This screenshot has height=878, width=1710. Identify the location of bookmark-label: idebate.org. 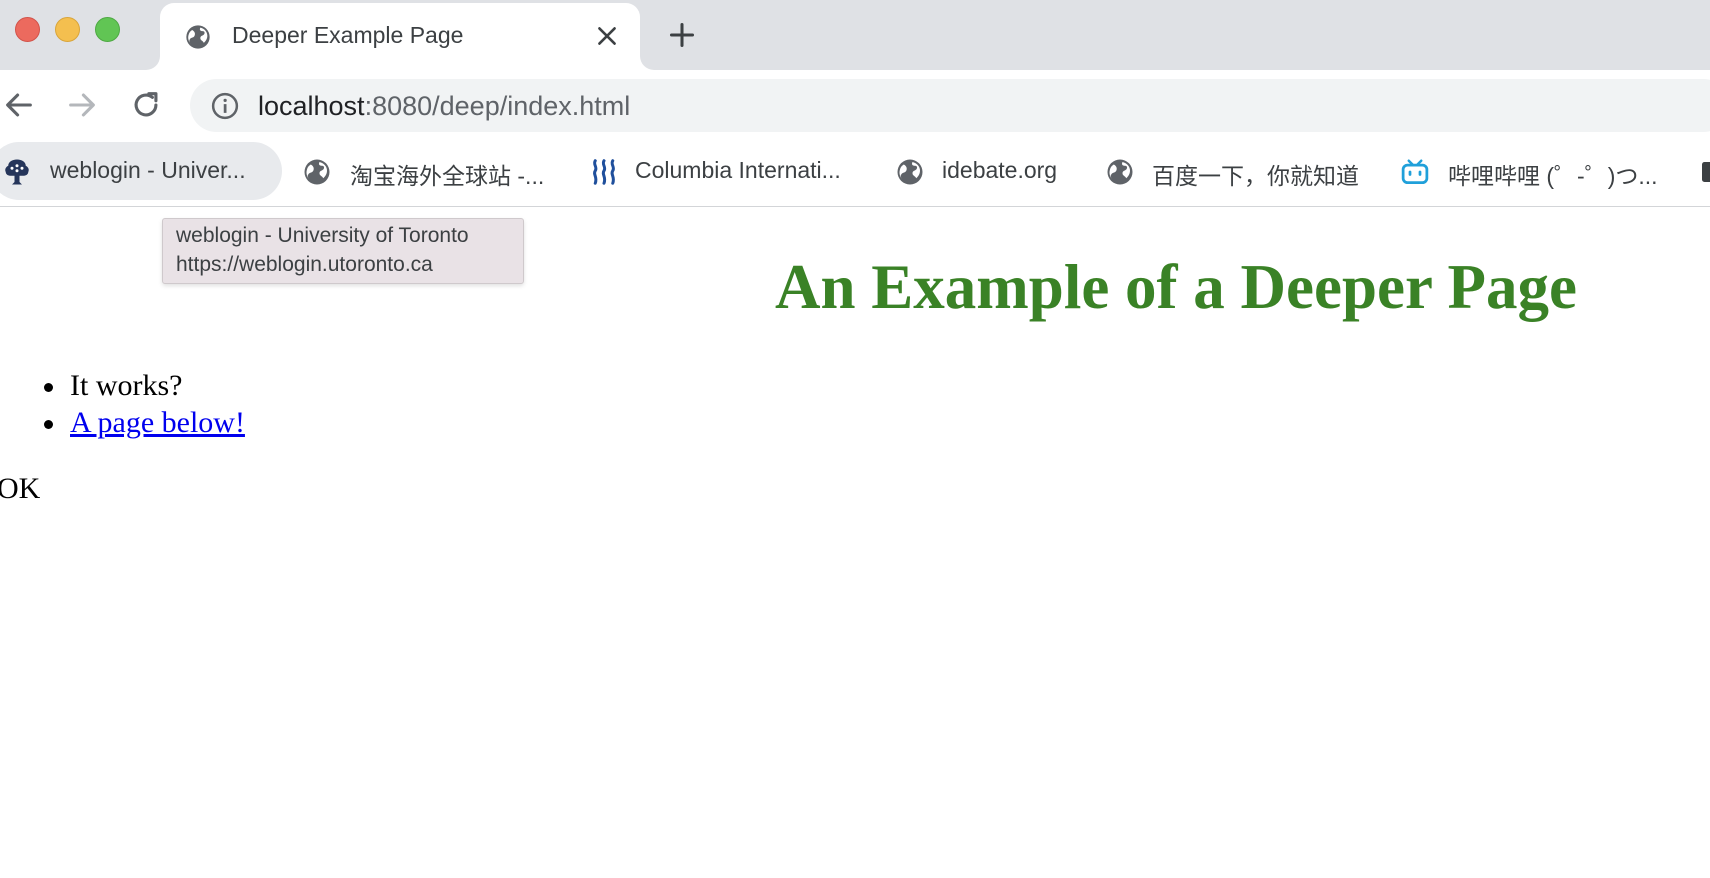
(1000, 170).